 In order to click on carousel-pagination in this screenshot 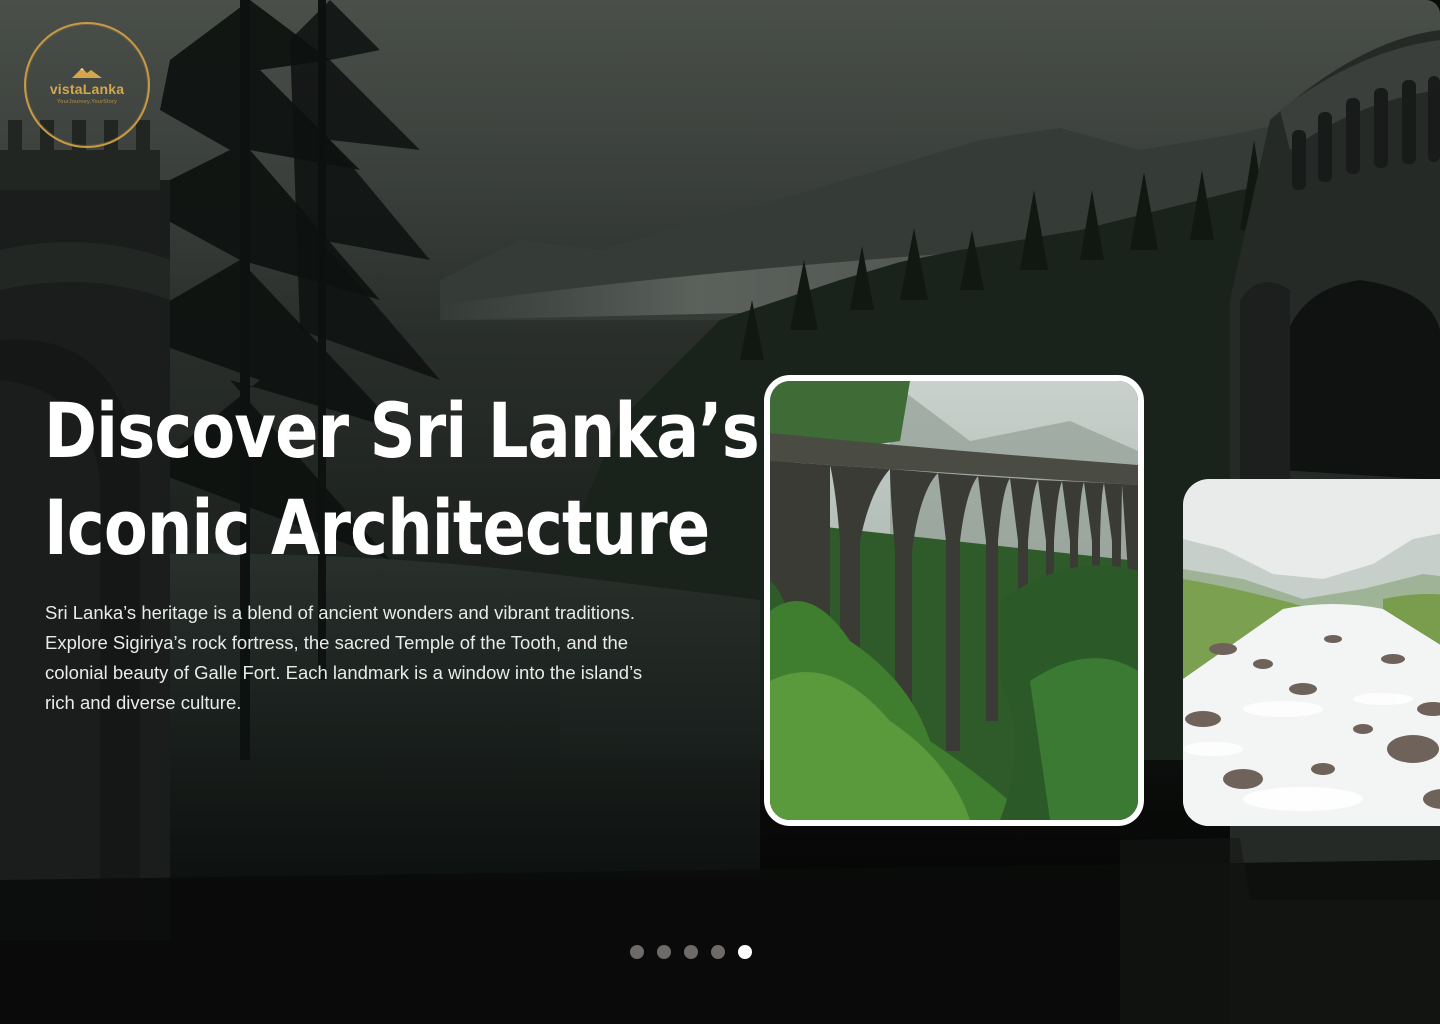, I will do `click(691, 952)`.